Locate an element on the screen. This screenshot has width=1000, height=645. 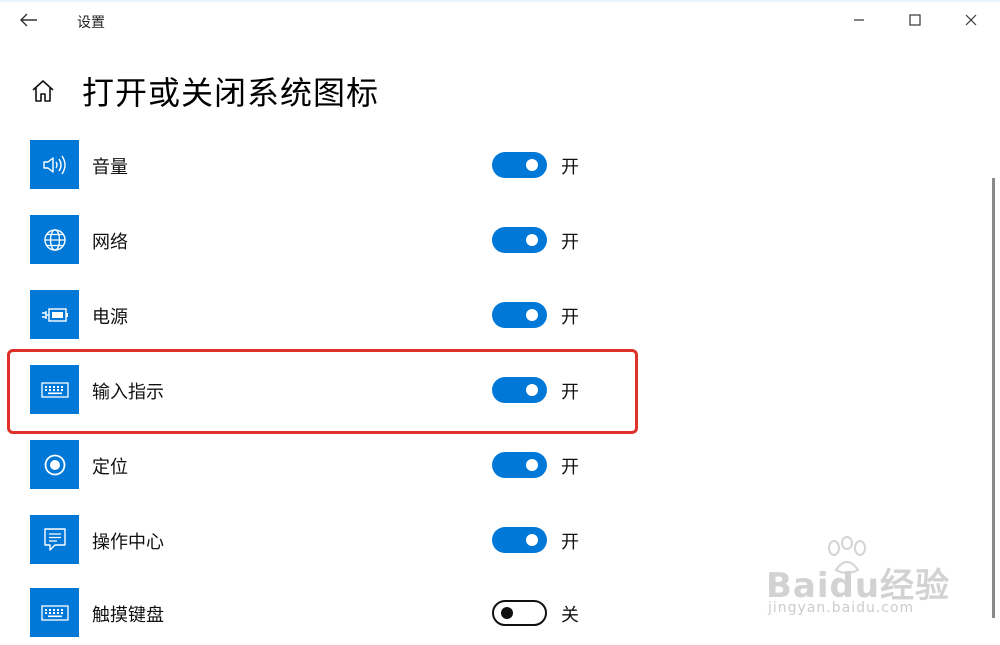
app-title: 设置 is located at coordinates (91, 23).